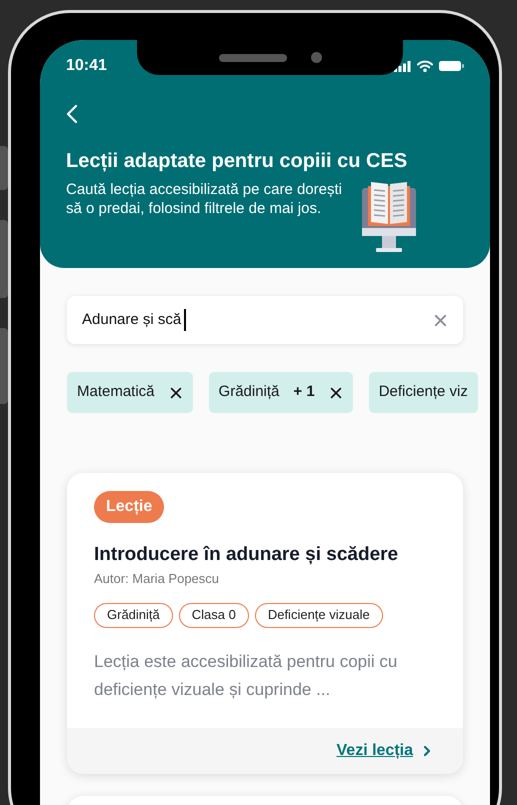 This screenshot has width=517, height=805. I want to click on wifi-icon, so click(425, 66).